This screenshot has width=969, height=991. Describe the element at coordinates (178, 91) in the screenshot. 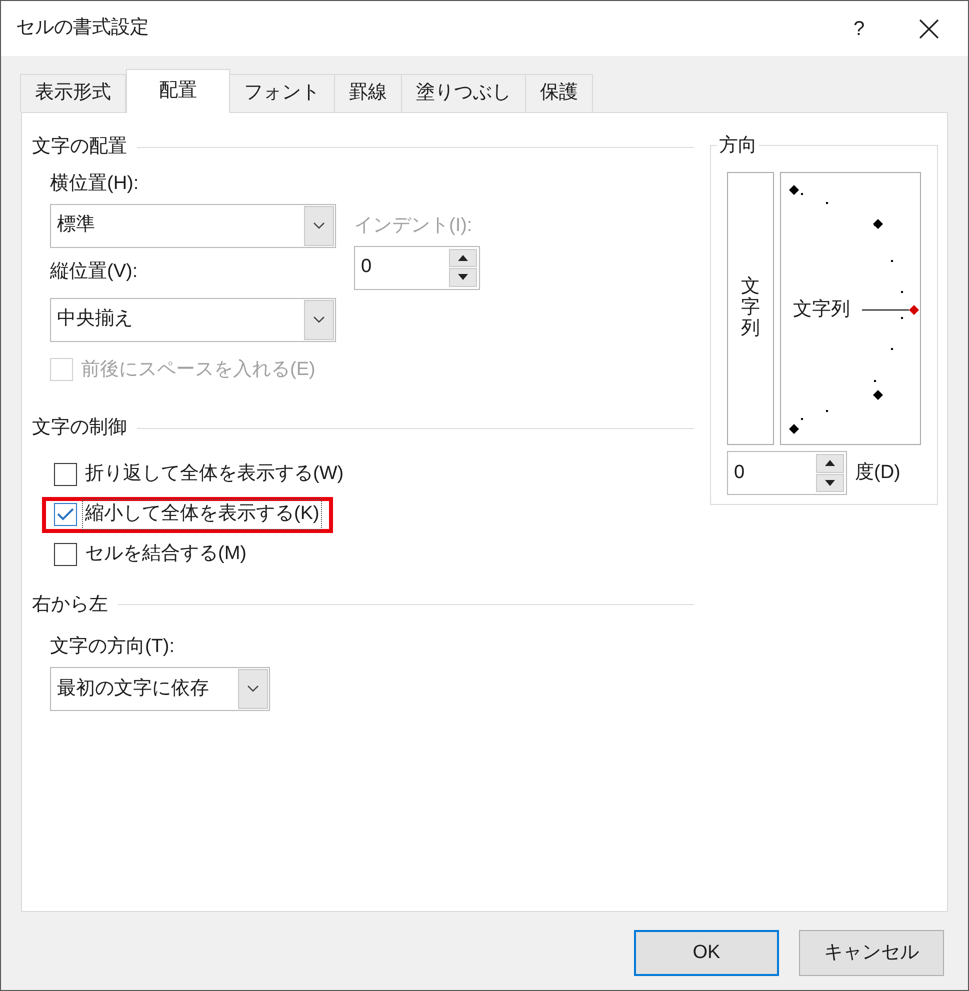

I see `tab: 配置` at that location.